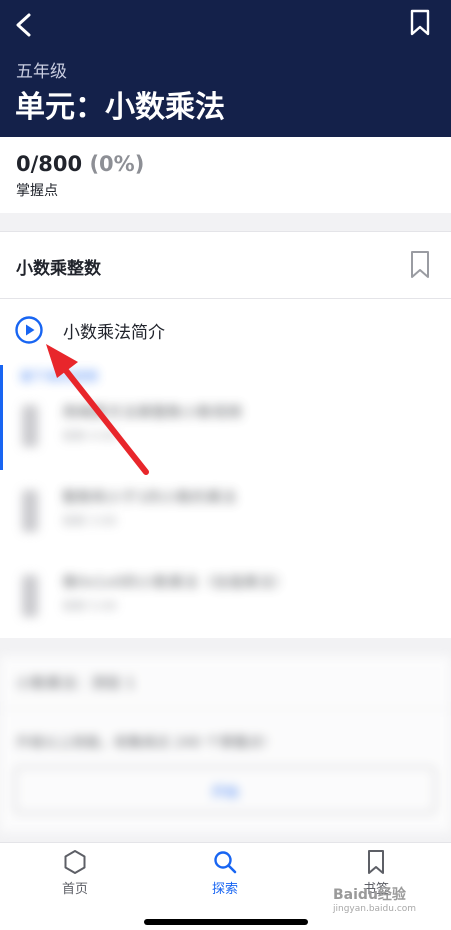 This screenshot has width=451, height=930. What do you see at coordinates (114, 333) in the screenshot?
I see `video-title: 小数乘法简介` at bounding box center [114, 333].